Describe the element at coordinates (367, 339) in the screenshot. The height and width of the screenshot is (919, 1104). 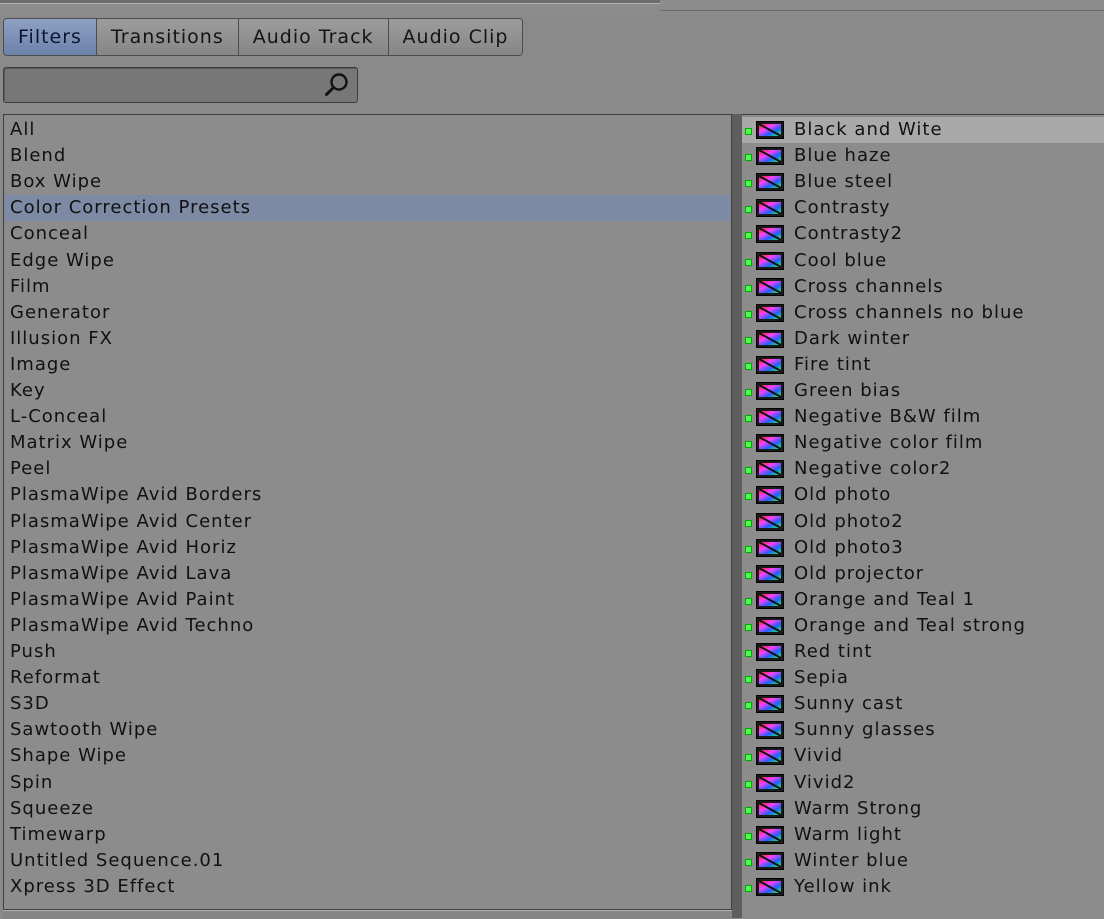
I see `category-item: Illusion FX` at that location.